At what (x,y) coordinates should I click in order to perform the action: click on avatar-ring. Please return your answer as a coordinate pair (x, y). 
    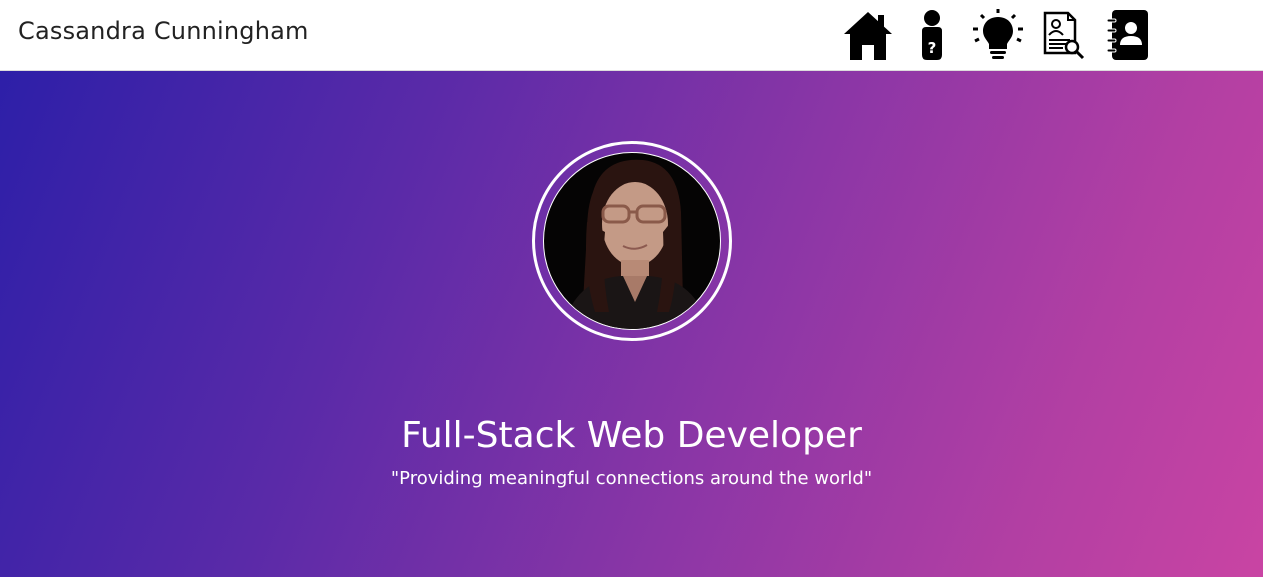
    Looking at the image, I should click on (632, 241).